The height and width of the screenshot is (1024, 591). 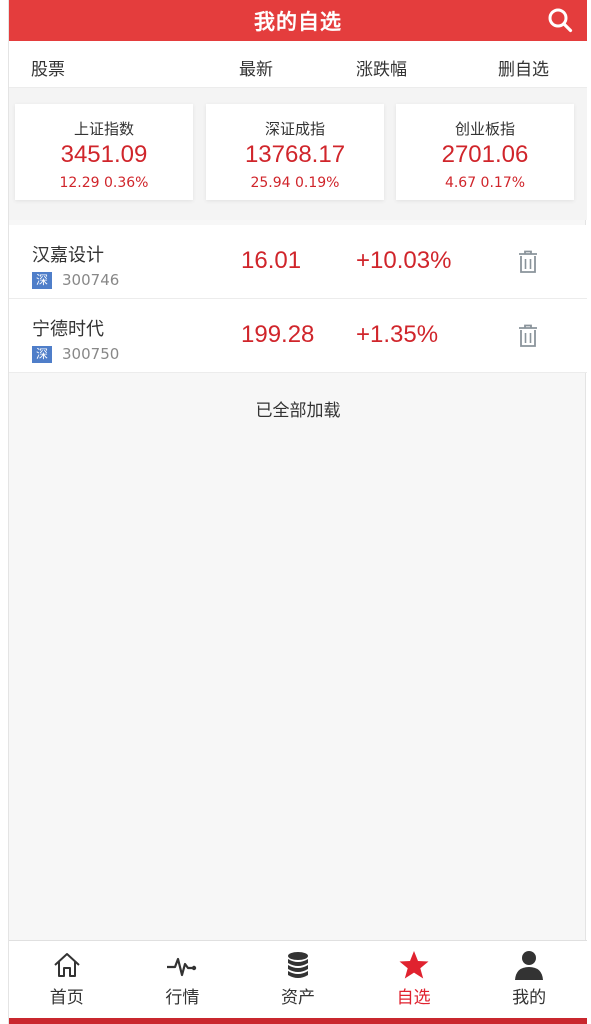 What do you see at coordinates (103, 129) in the screenshot?
I see `index-name: 上证指数` at bounding box center [103, 129].